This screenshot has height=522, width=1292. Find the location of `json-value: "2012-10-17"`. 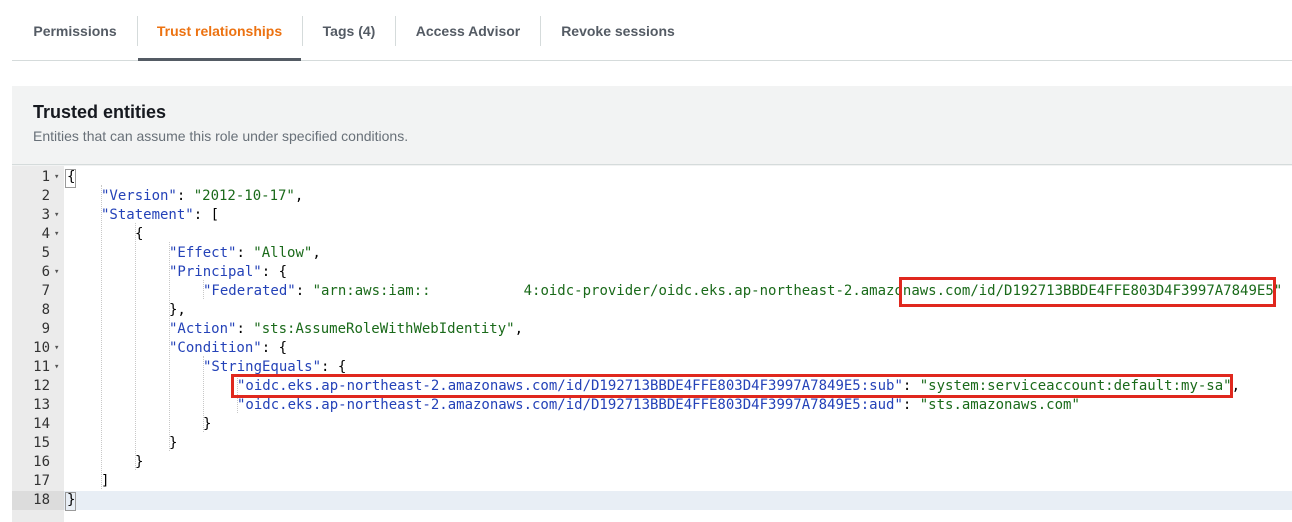

json-value: "2012-10-17" is located at coordinates (244, 196).